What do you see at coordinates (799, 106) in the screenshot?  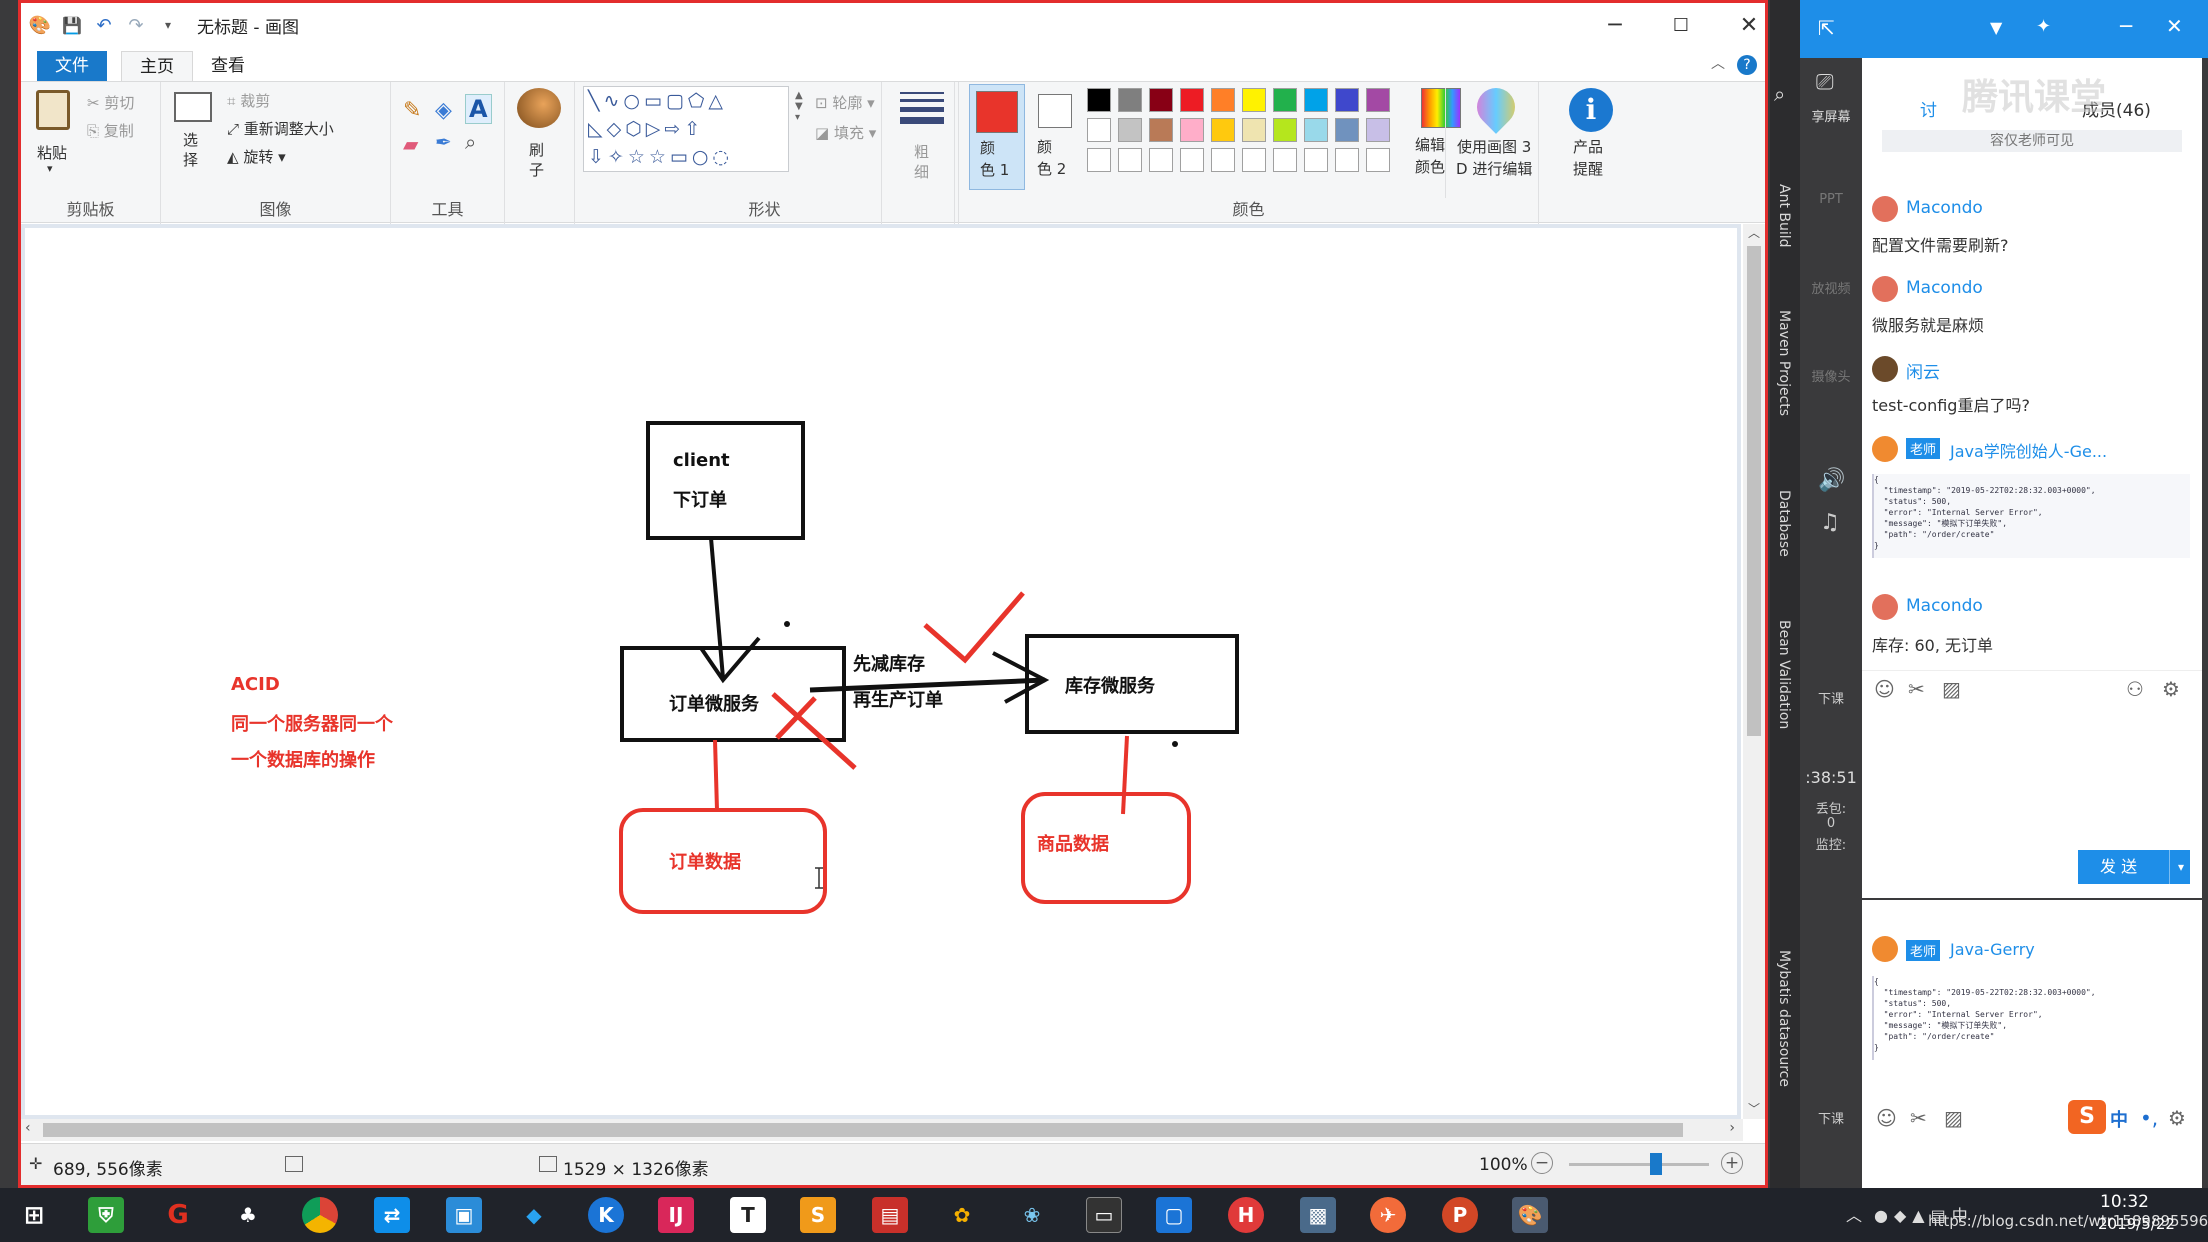 I see `shapes-scroll-icon: ▲ ▼ ▾` at bounding box center [799, 106].